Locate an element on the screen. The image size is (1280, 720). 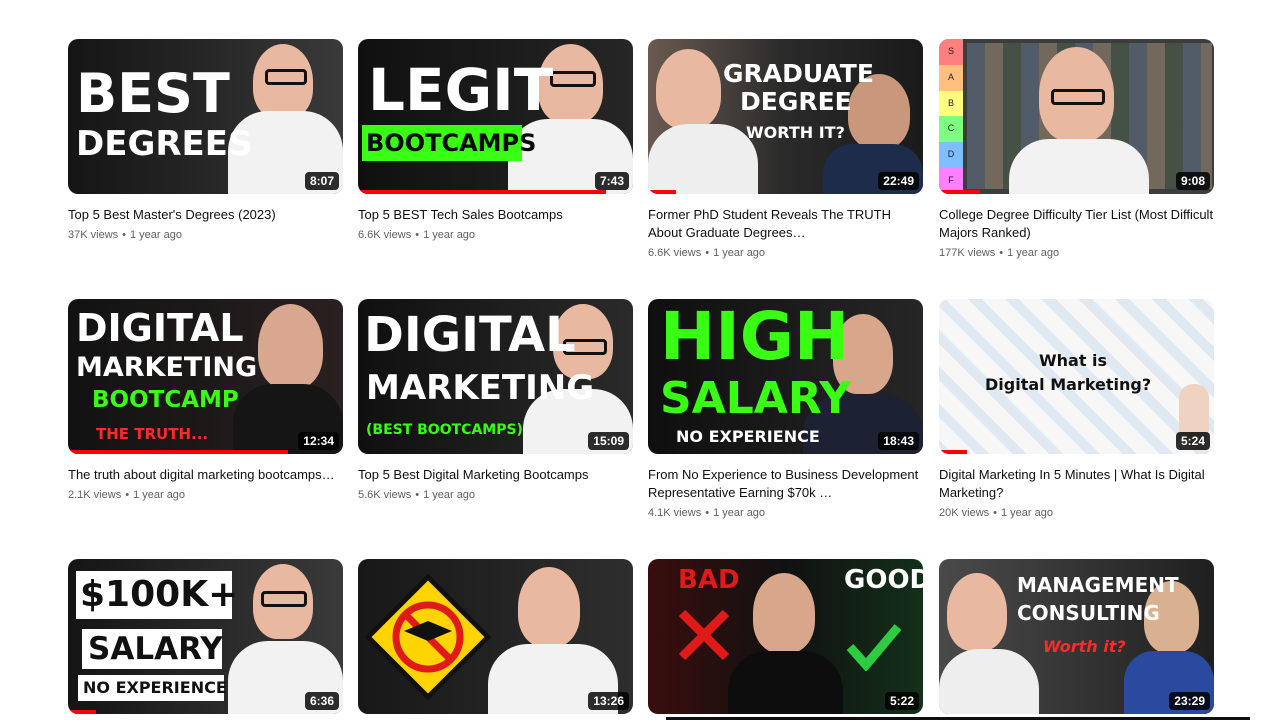
video-thumbnail: MANAGEMENT CONSULTING Worth it? 23:29 is located at coordinates (1076, 636).